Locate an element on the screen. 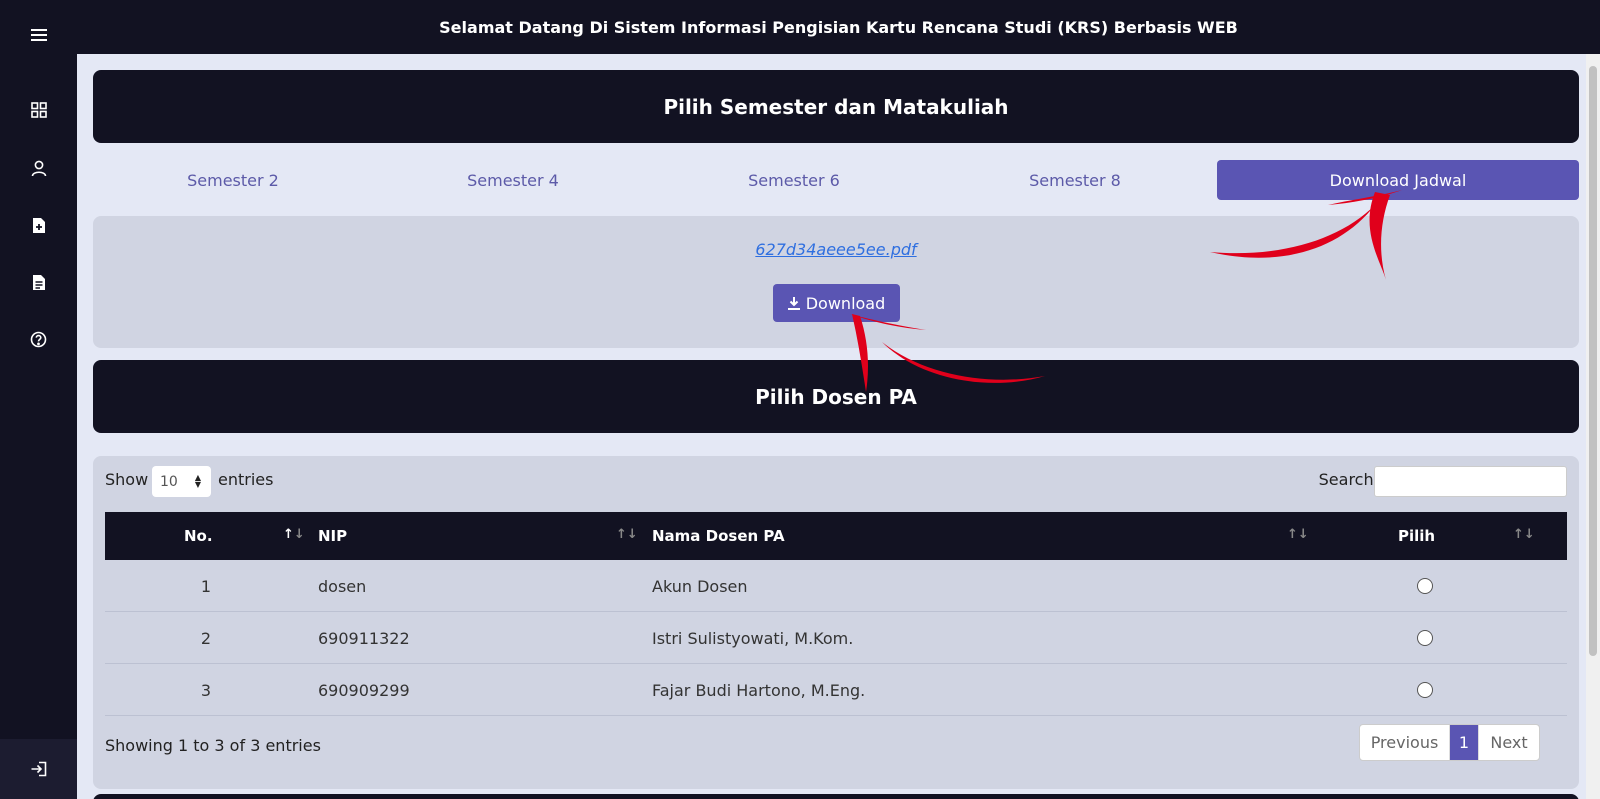 The height and width of the screenshot is (799, 1600). tab-semester-2: Semester 2 is located at coordinates (233, 180).